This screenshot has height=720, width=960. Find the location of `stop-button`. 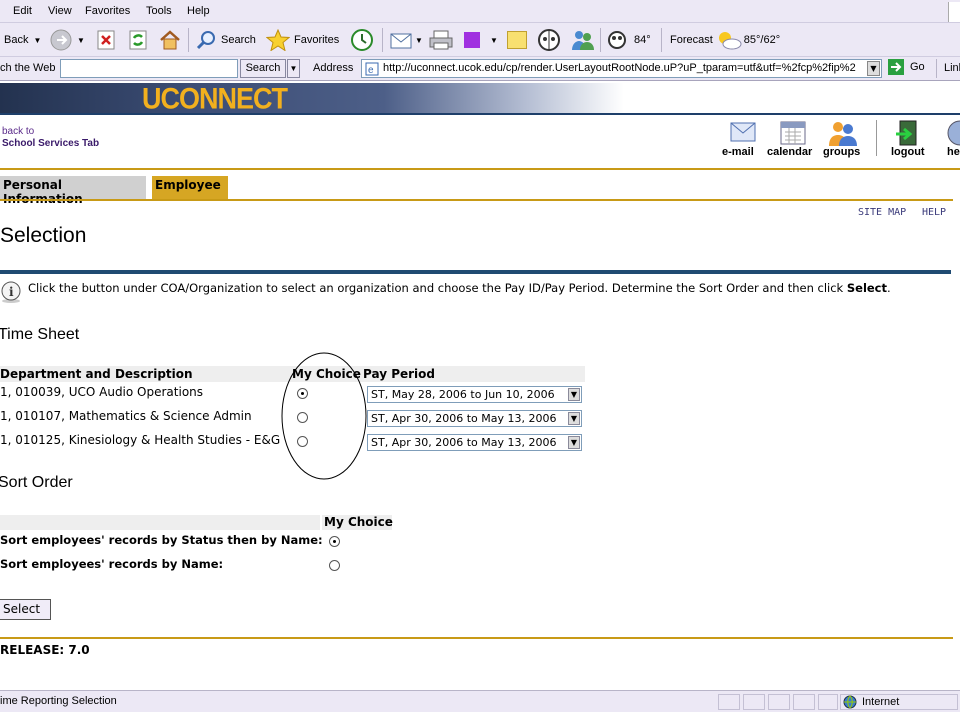

stop-button is located at coordinates (106, 40).